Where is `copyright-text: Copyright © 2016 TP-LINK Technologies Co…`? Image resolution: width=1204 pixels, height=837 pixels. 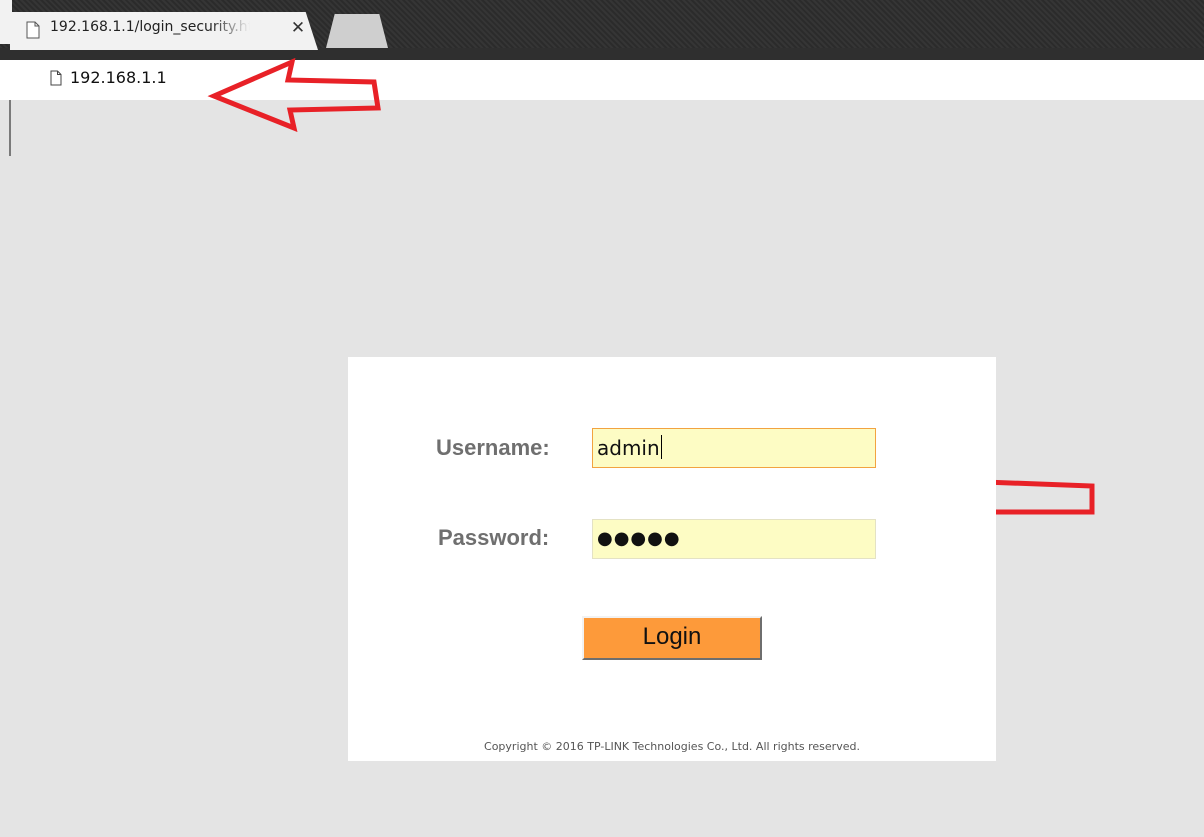
copyright-text: Copyright © 2016 TP-LINK Technologies Co… is located at coordinates (672, 746).